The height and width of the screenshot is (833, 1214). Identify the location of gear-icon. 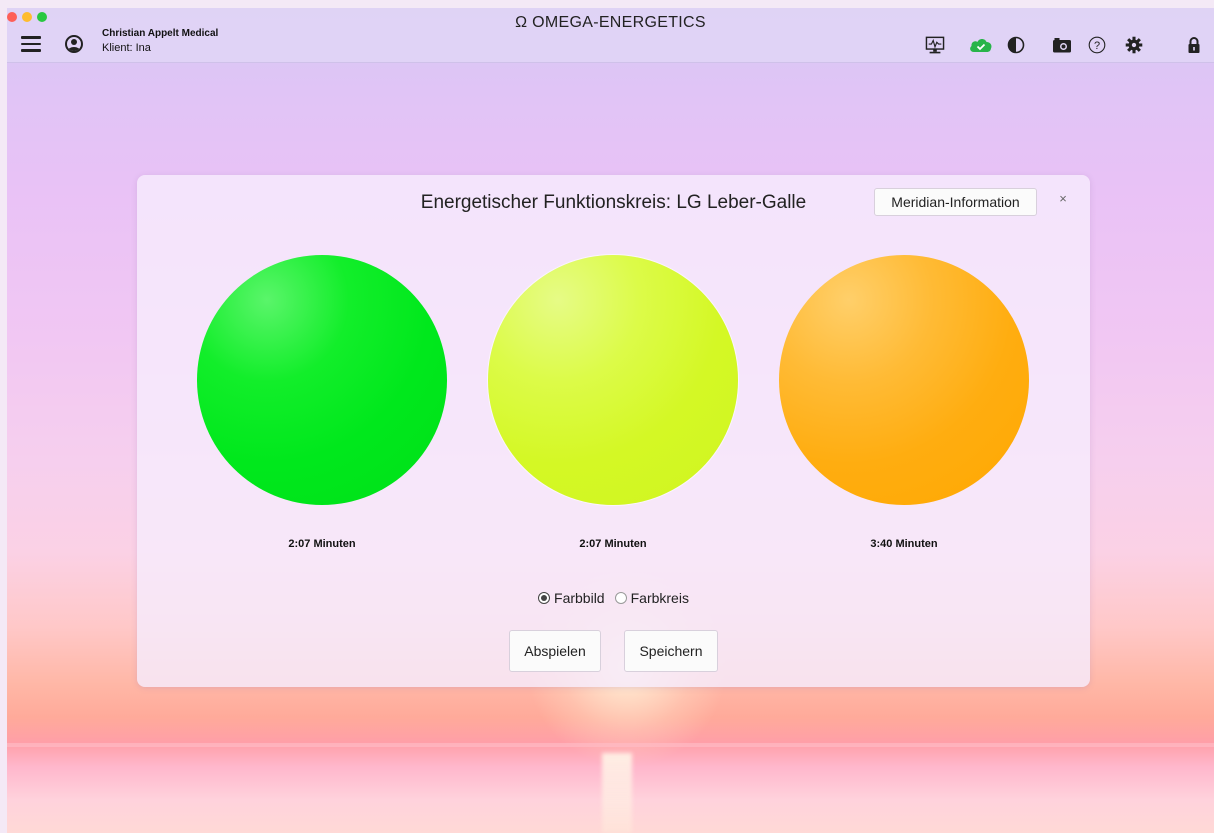
(1134, 45).